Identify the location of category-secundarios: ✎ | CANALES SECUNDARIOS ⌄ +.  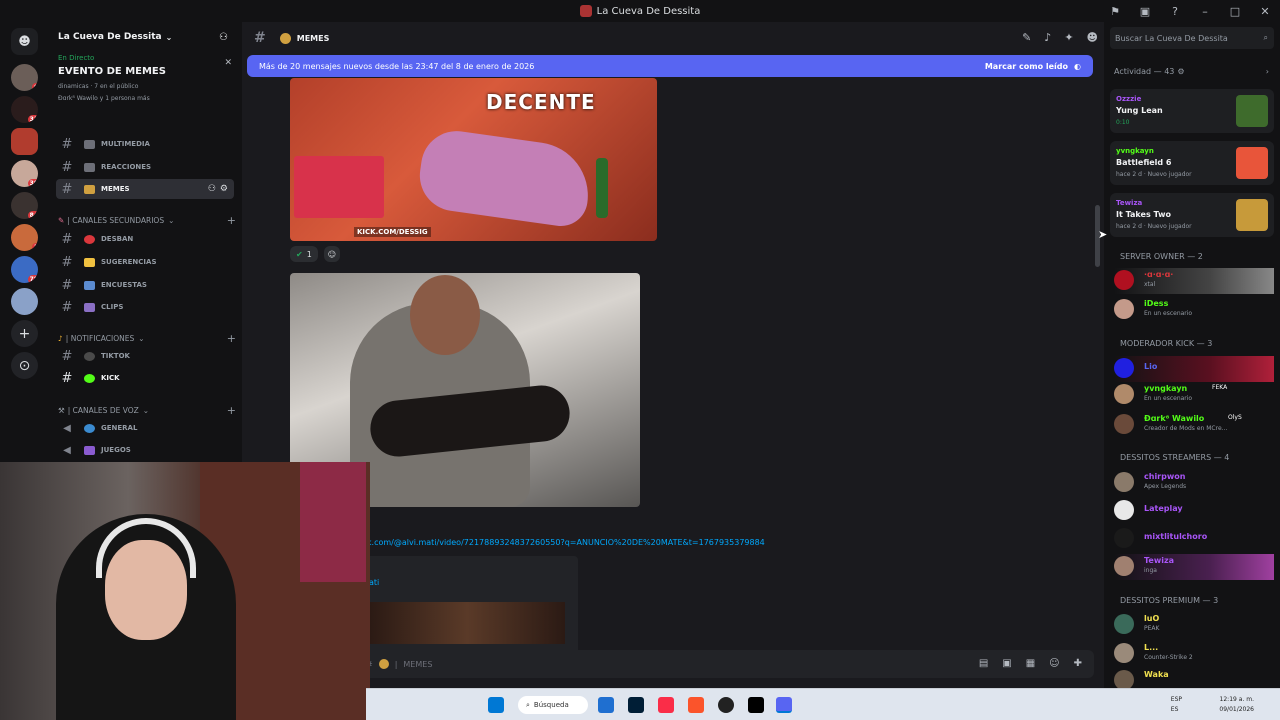
(147, 220).